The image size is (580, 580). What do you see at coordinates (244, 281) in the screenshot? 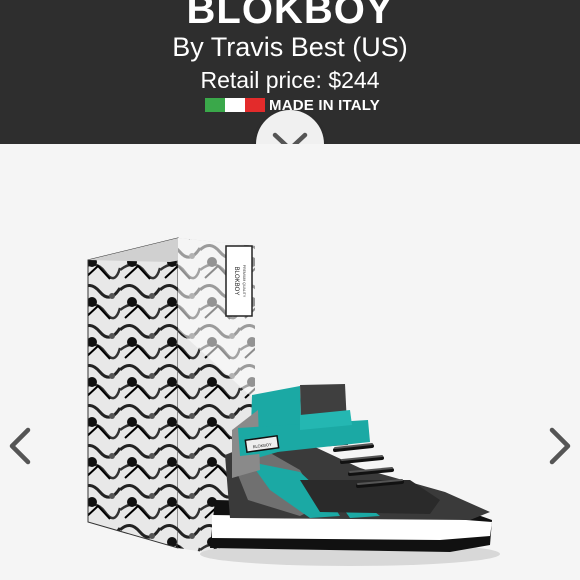
I see `box-sublabel: PREMIUM QUALITY` at bounding box center [244, 281].